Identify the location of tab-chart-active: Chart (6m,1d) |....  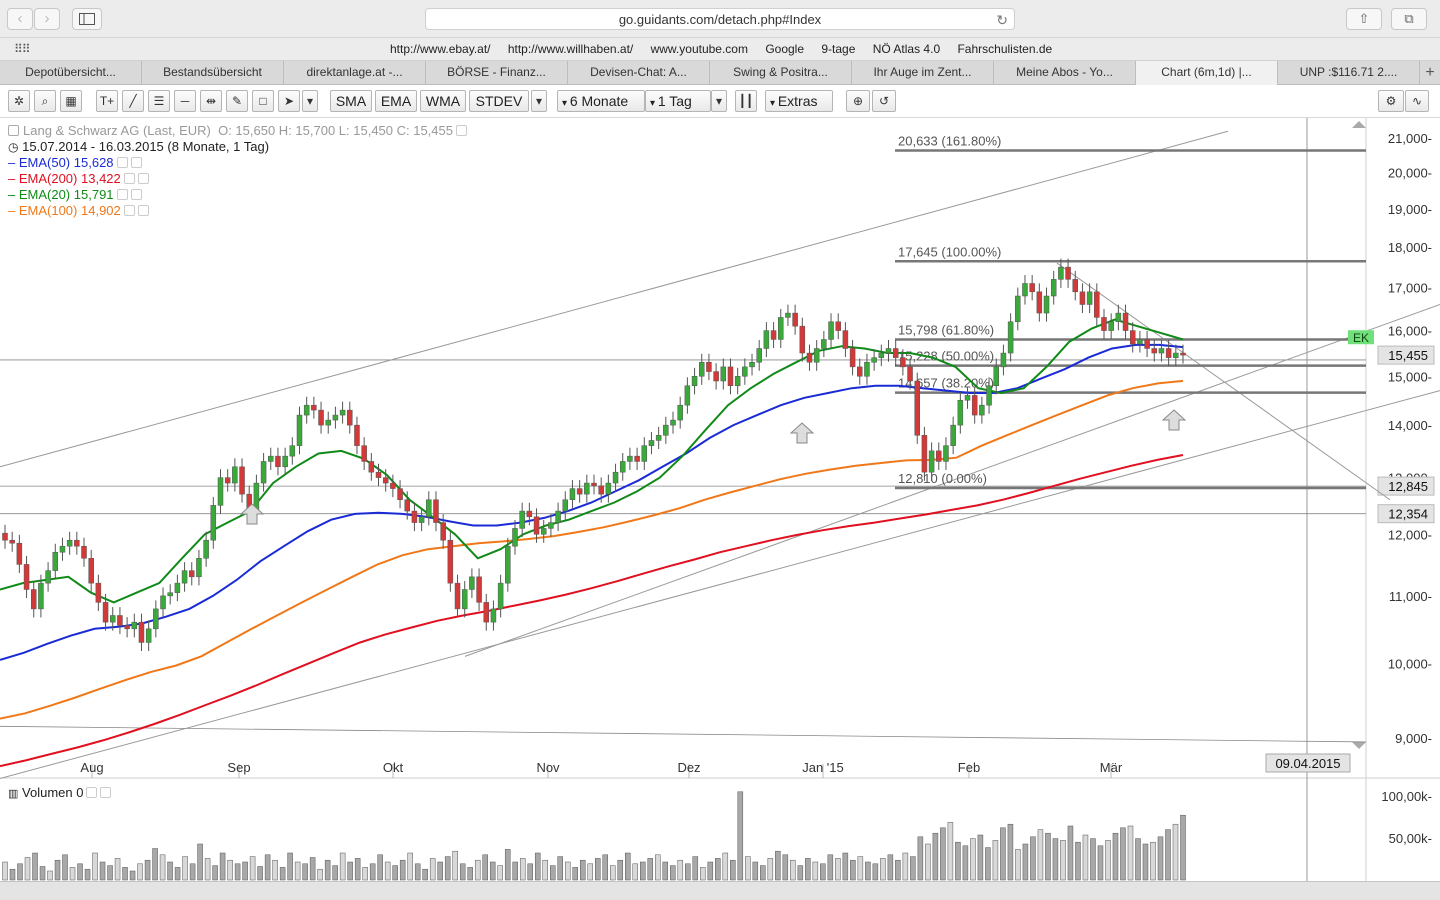
(1207, 73).